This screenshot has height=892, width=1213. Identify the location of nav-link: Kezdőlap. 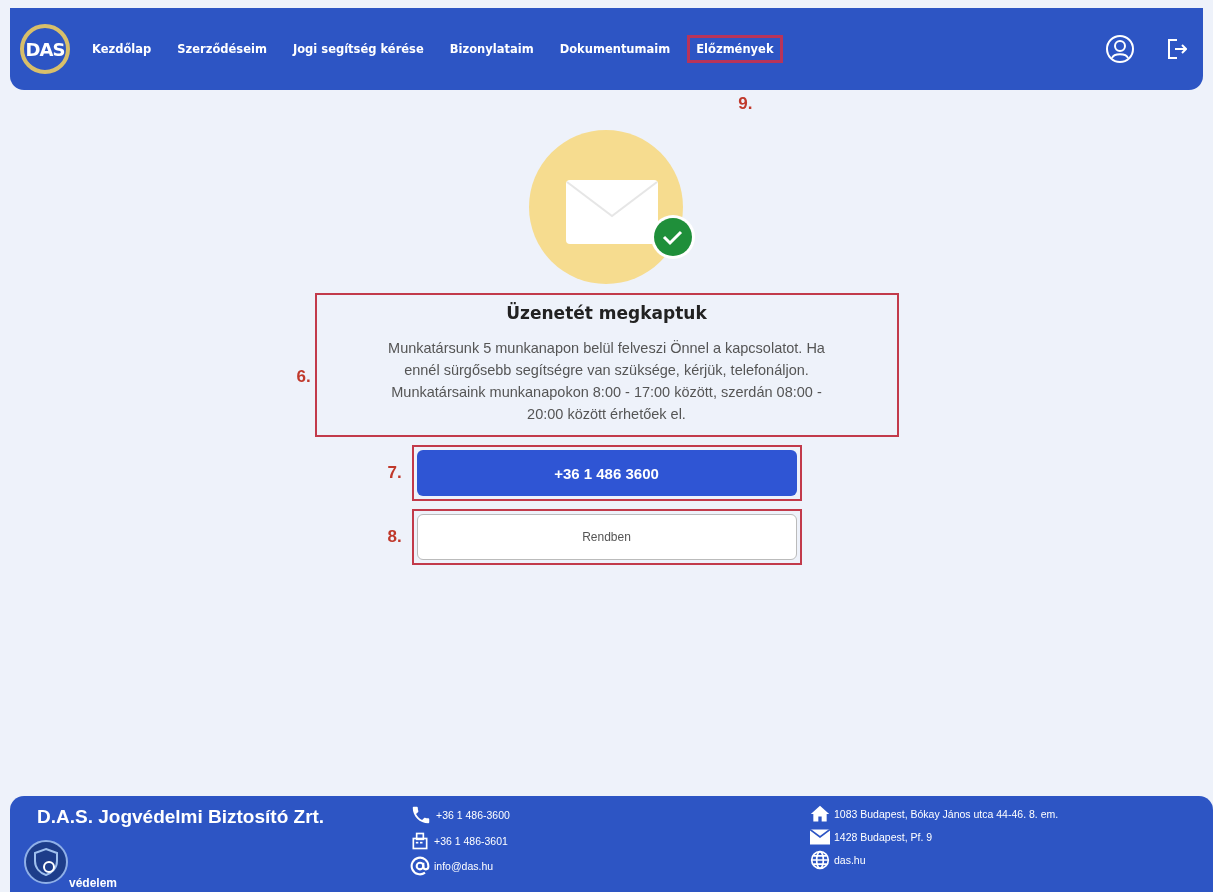
(122, 49).